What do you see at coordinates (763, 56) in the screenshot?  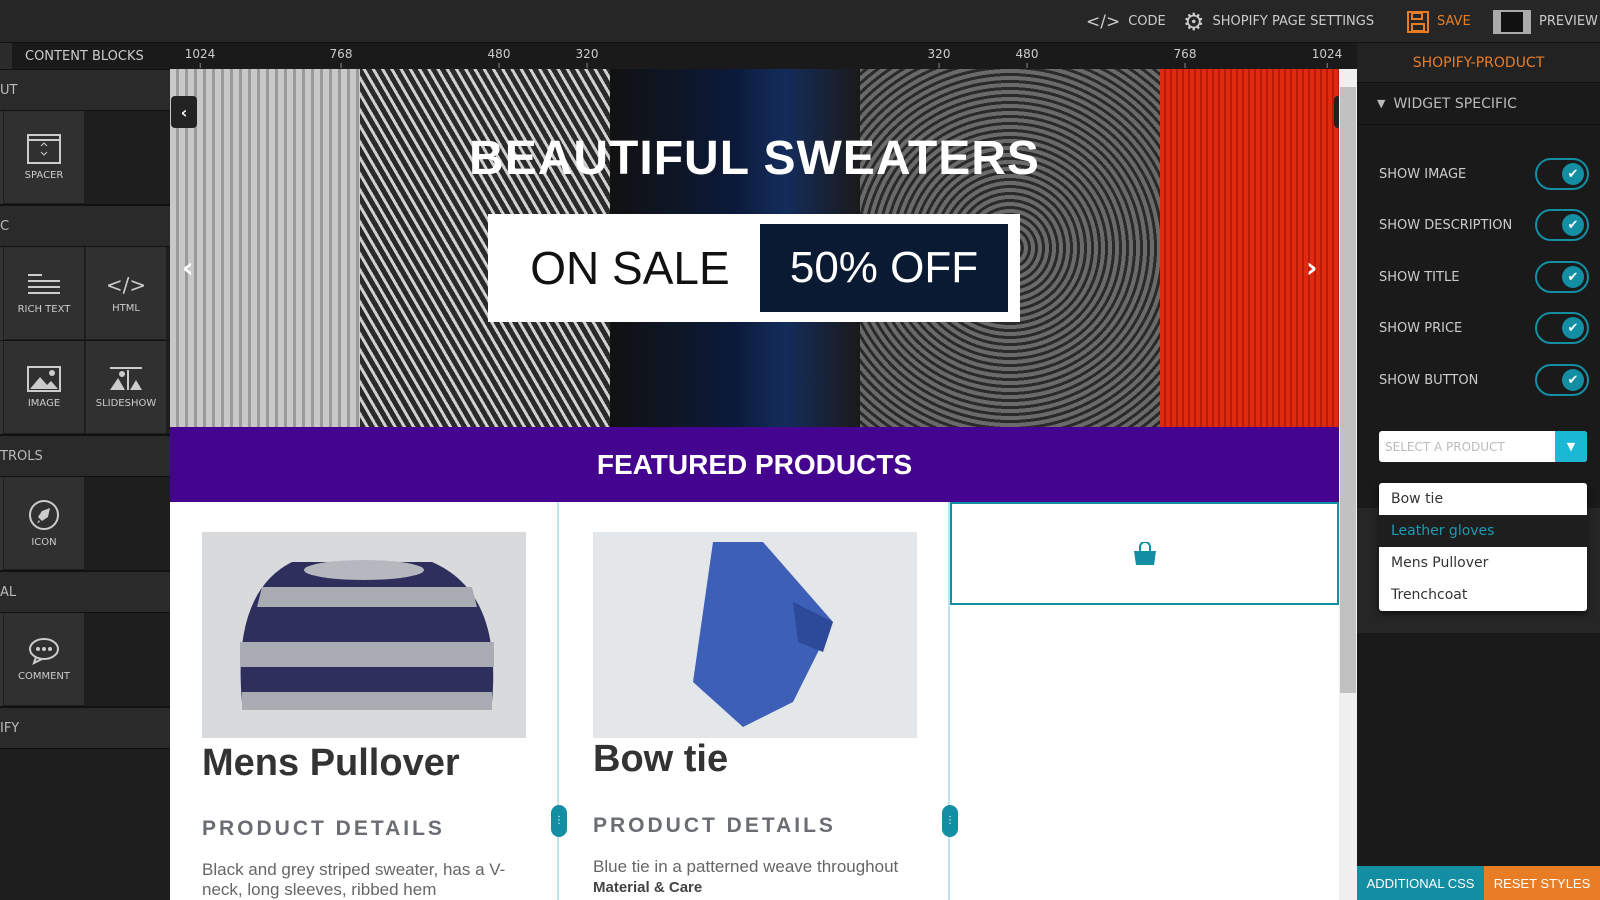 I see `breakpoint-ruler: 1024 768 480 320 320 480 768 1024` at bounding box center [763, 56].